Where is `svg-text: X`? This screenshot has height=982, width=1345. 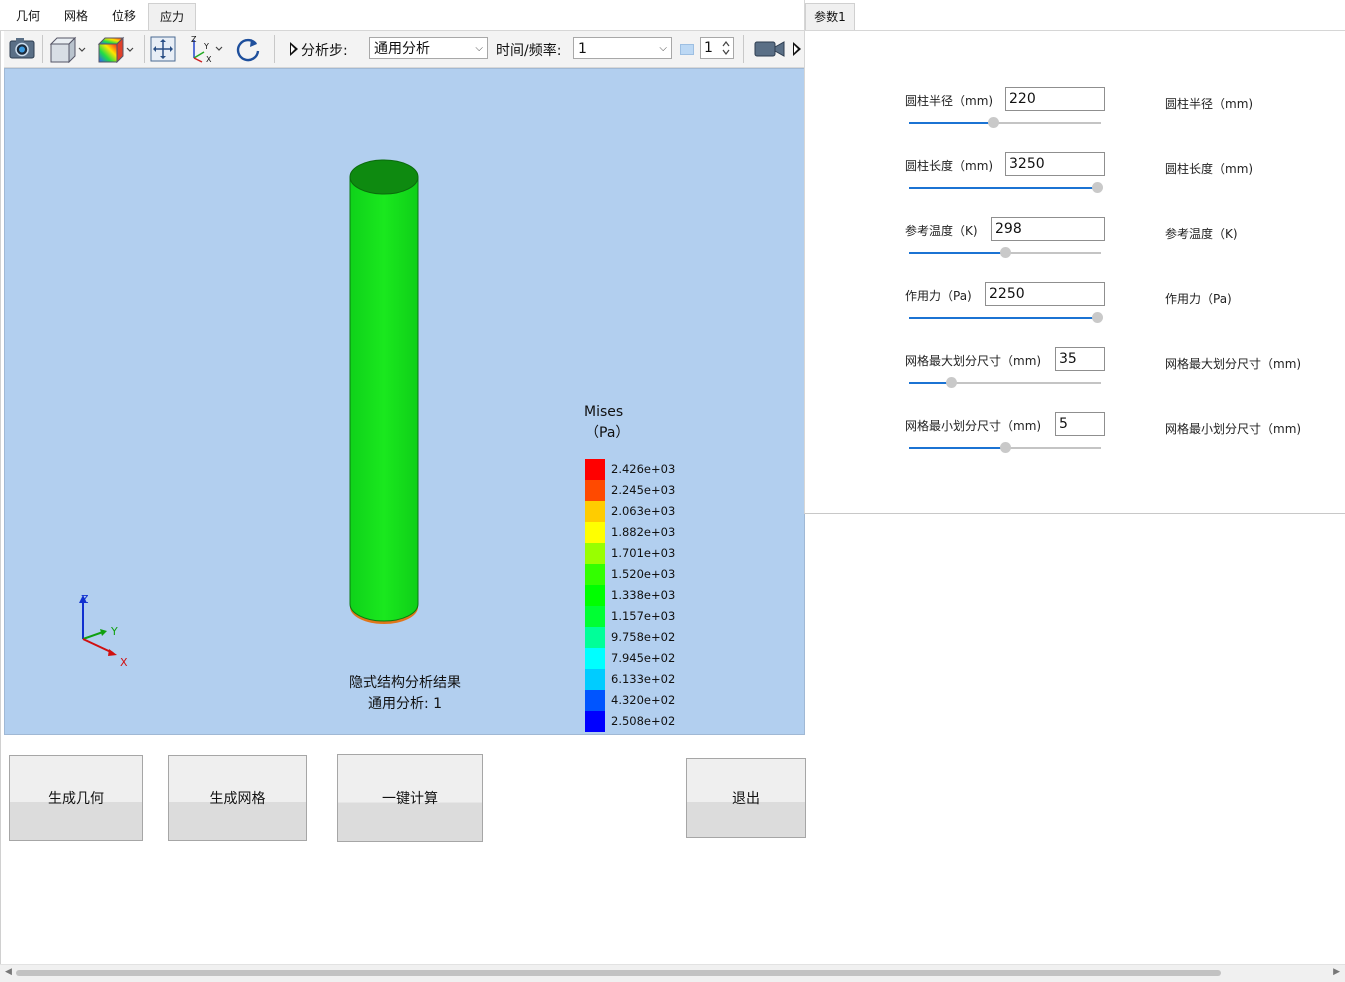 svg-text: X is located at coordinates (209, 59).